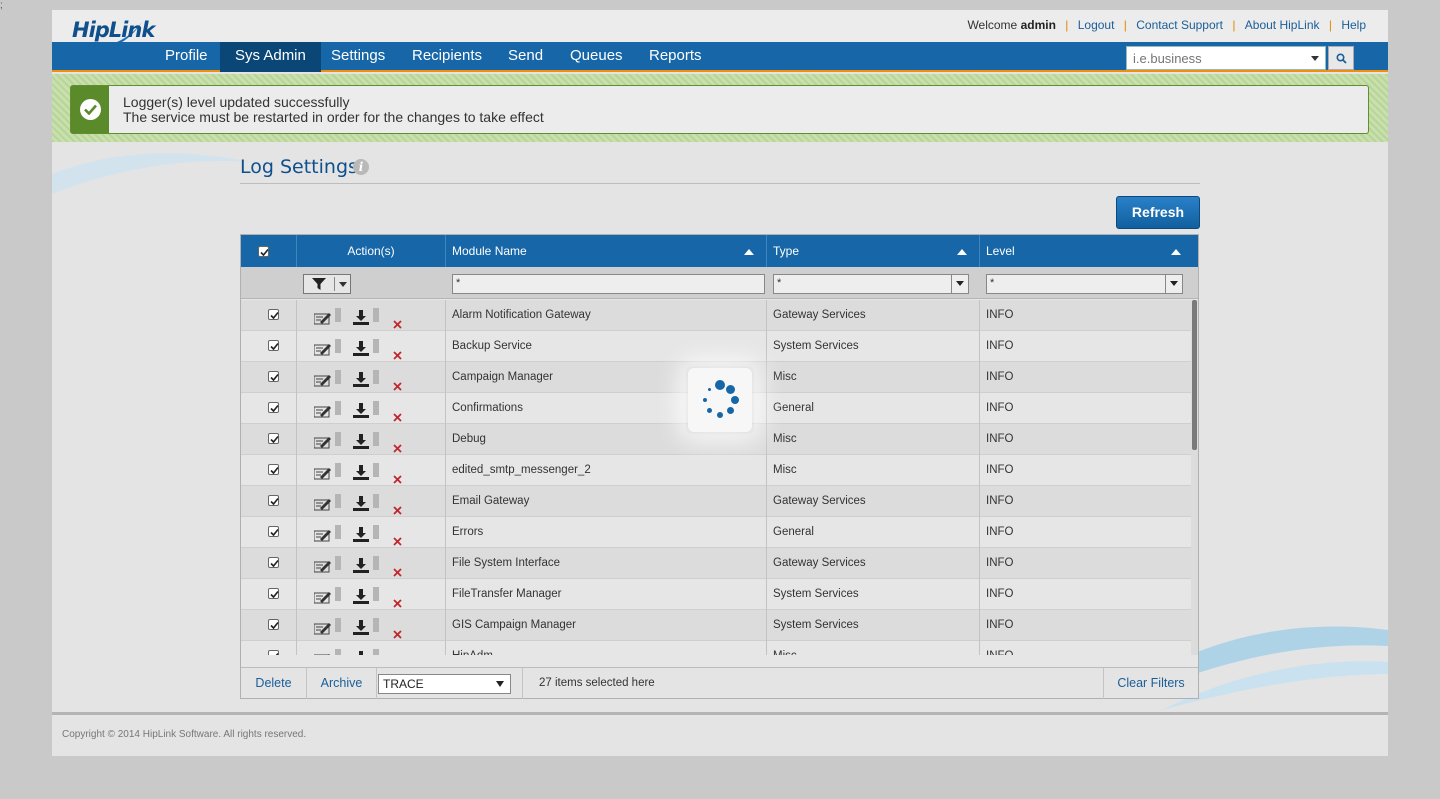  What do you see at coordinates (1179, 25) in the screenshot?
I see `contact-support-link: Contact Support` at bounding box center [1179, 25].